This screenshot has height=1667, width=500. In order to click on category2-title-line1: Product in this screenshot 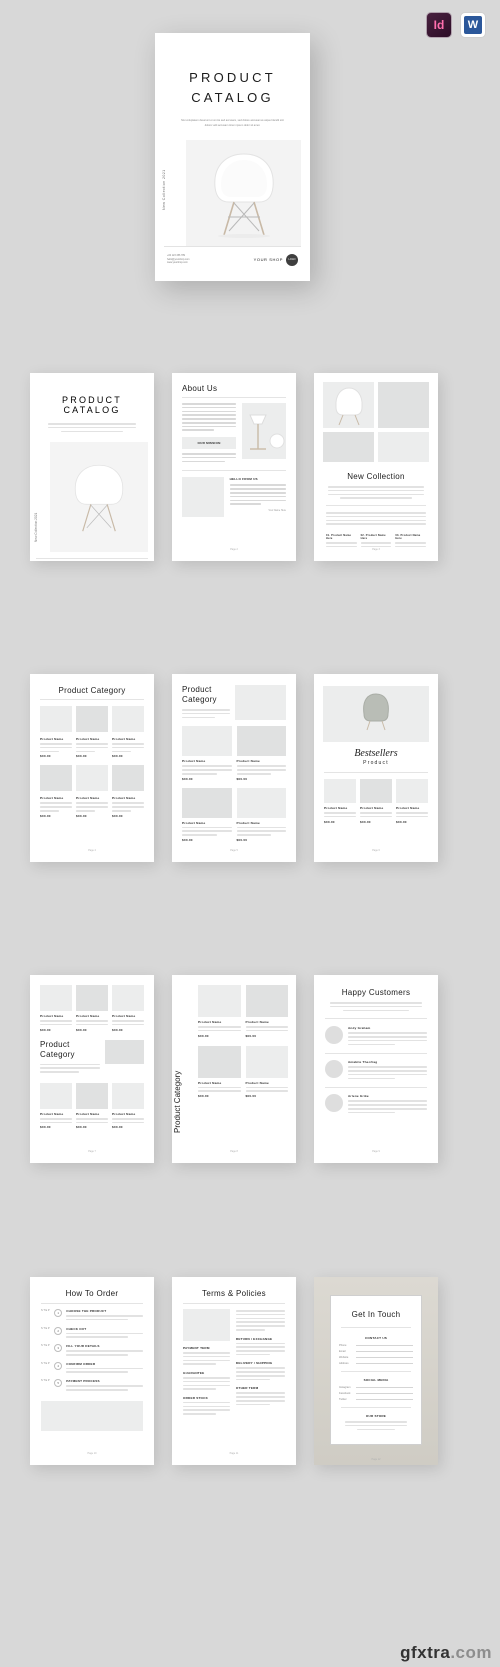, I will do `click(197, 689)`.